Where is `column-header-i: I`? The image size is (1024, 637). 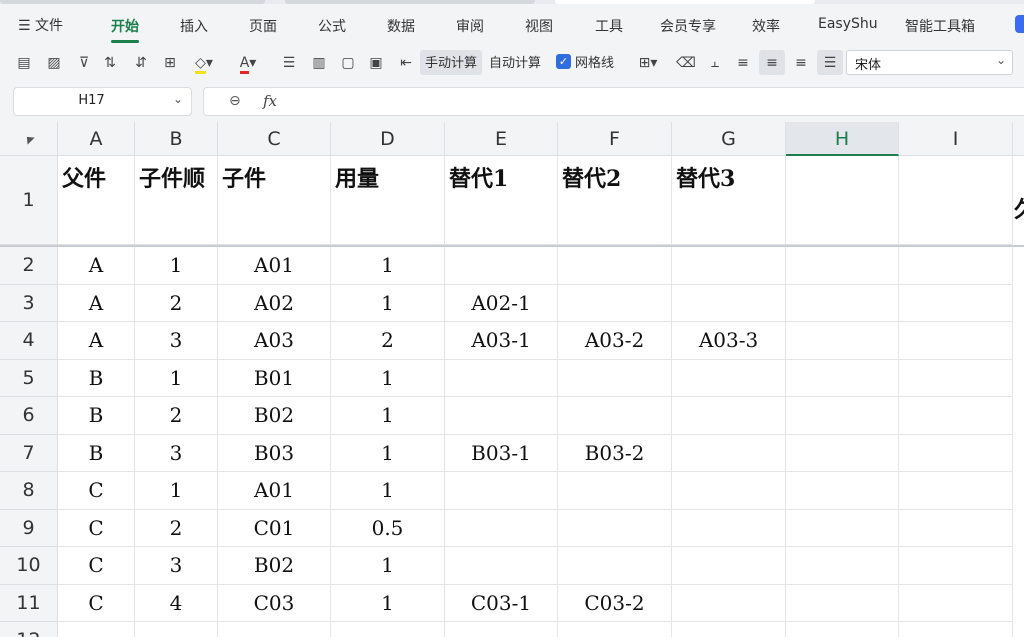 column-header-i: I is located at coordinates (956, 139).